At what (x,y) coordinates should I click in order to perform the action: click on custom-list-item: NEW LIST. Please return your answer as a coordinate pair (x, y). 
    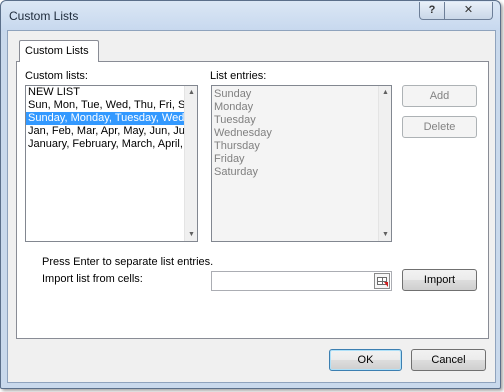
    Looking at the image, I should click on (111, 92).